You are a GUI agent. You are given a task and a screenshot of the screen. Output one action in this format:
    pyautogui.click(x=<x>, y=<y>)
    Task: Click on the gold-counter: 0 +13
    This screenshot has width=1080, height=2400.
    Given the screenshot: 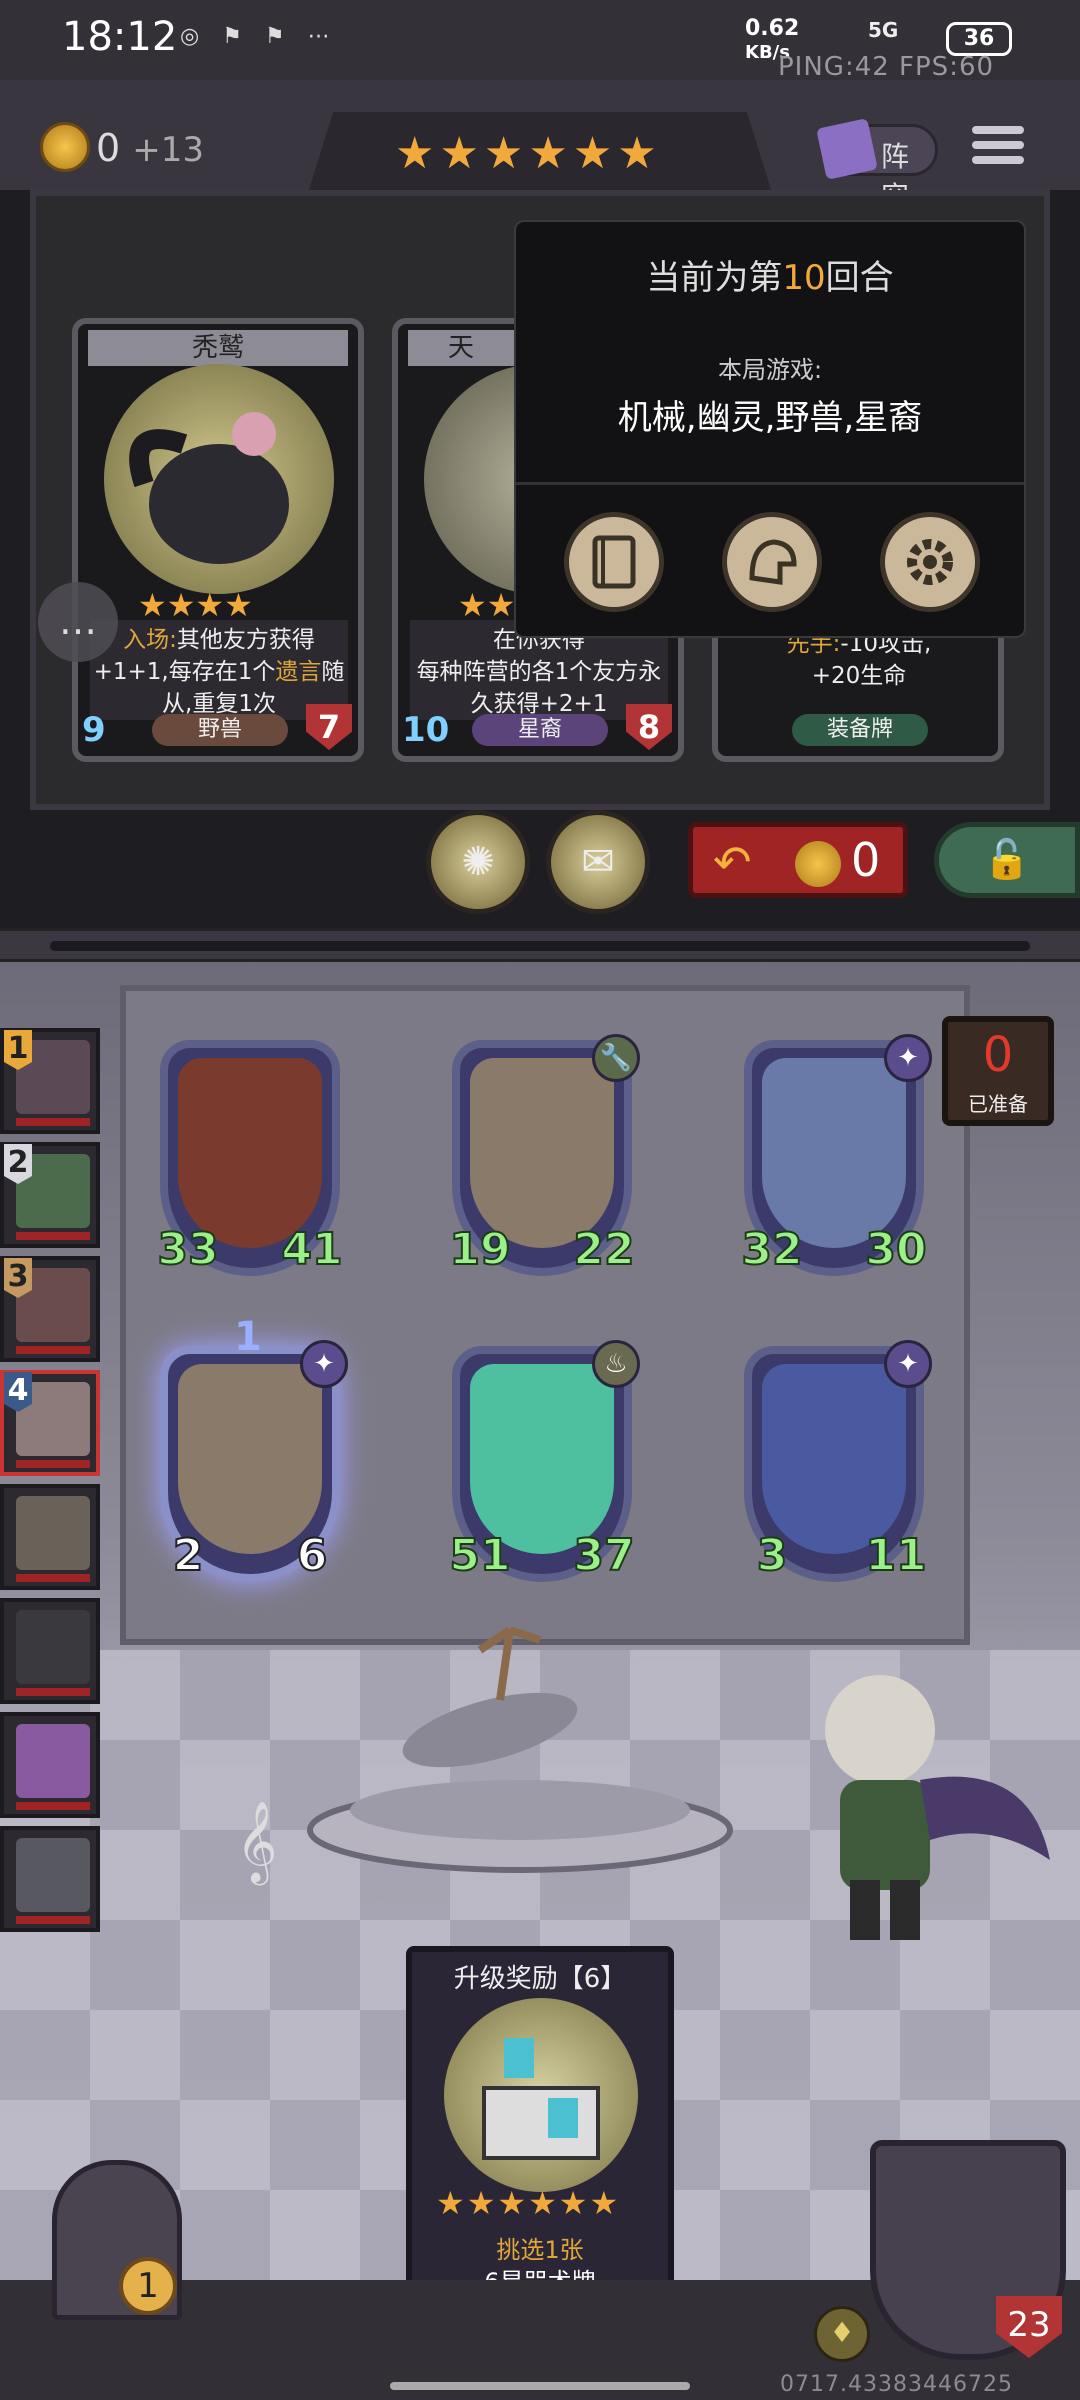 What is the action you would take?
    pyautogui.click(x=150, y=148)
    